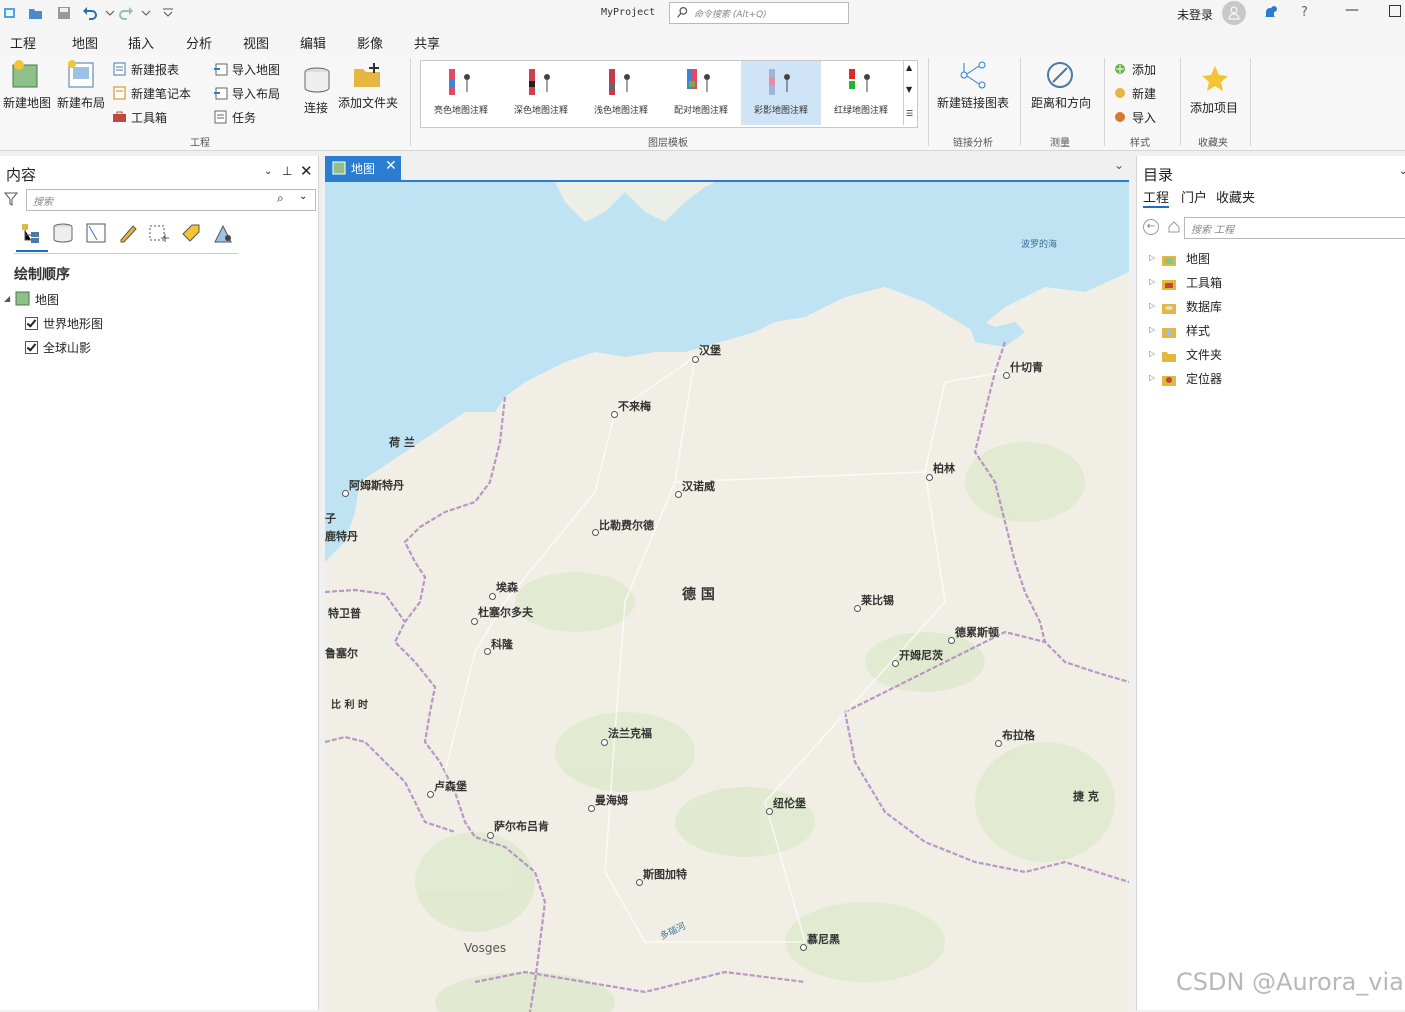 This screenshot has width=1405, height=1012. What do you see at coordinates (1156, 197) in the screenshot?
I see `catalog-tab-project: 工程` at bounding box center [1156, 197].